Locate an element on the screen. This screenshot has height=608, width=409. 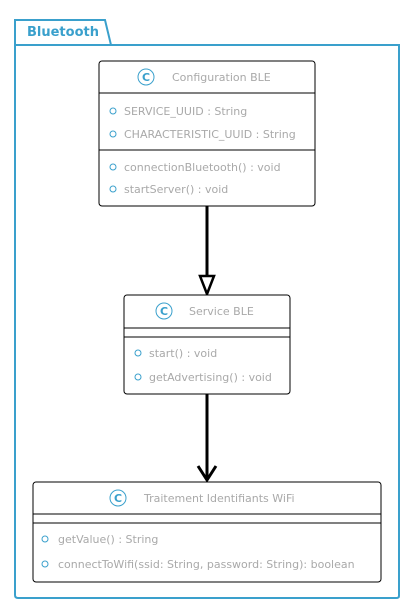
class-name: Service BLE is located at coordinates (221, 311).